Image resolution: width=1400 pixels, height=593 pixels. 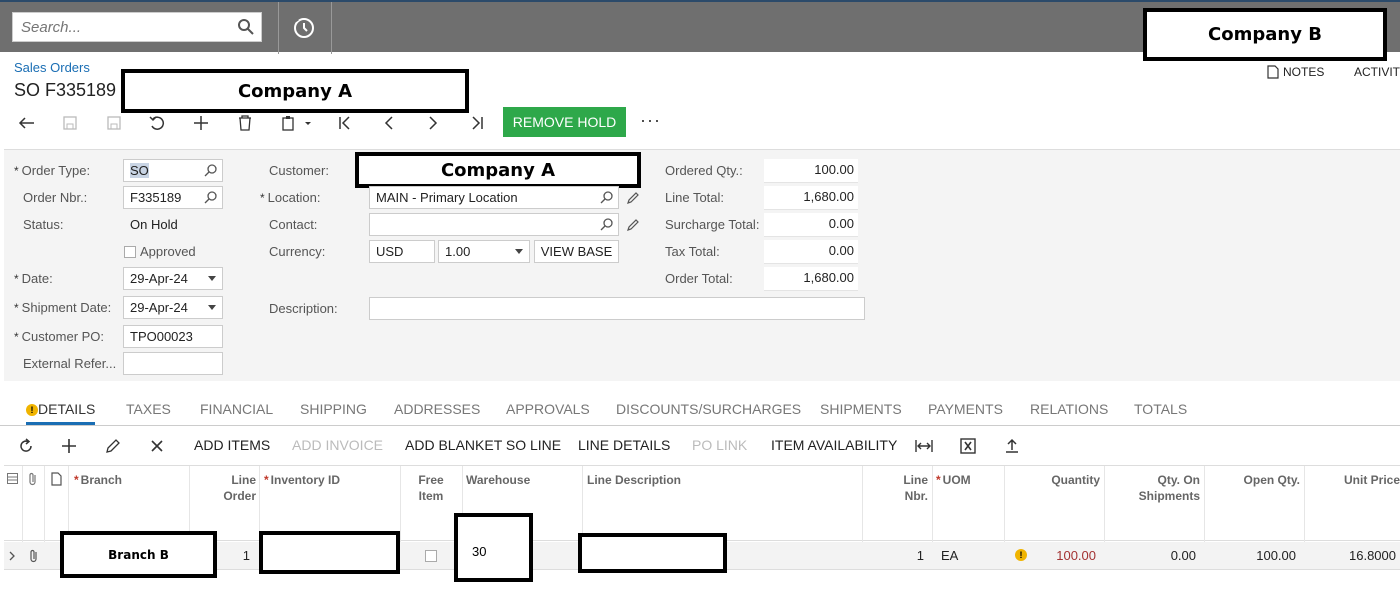 I want to click on upload-icon, so click(x=1012, y=445).